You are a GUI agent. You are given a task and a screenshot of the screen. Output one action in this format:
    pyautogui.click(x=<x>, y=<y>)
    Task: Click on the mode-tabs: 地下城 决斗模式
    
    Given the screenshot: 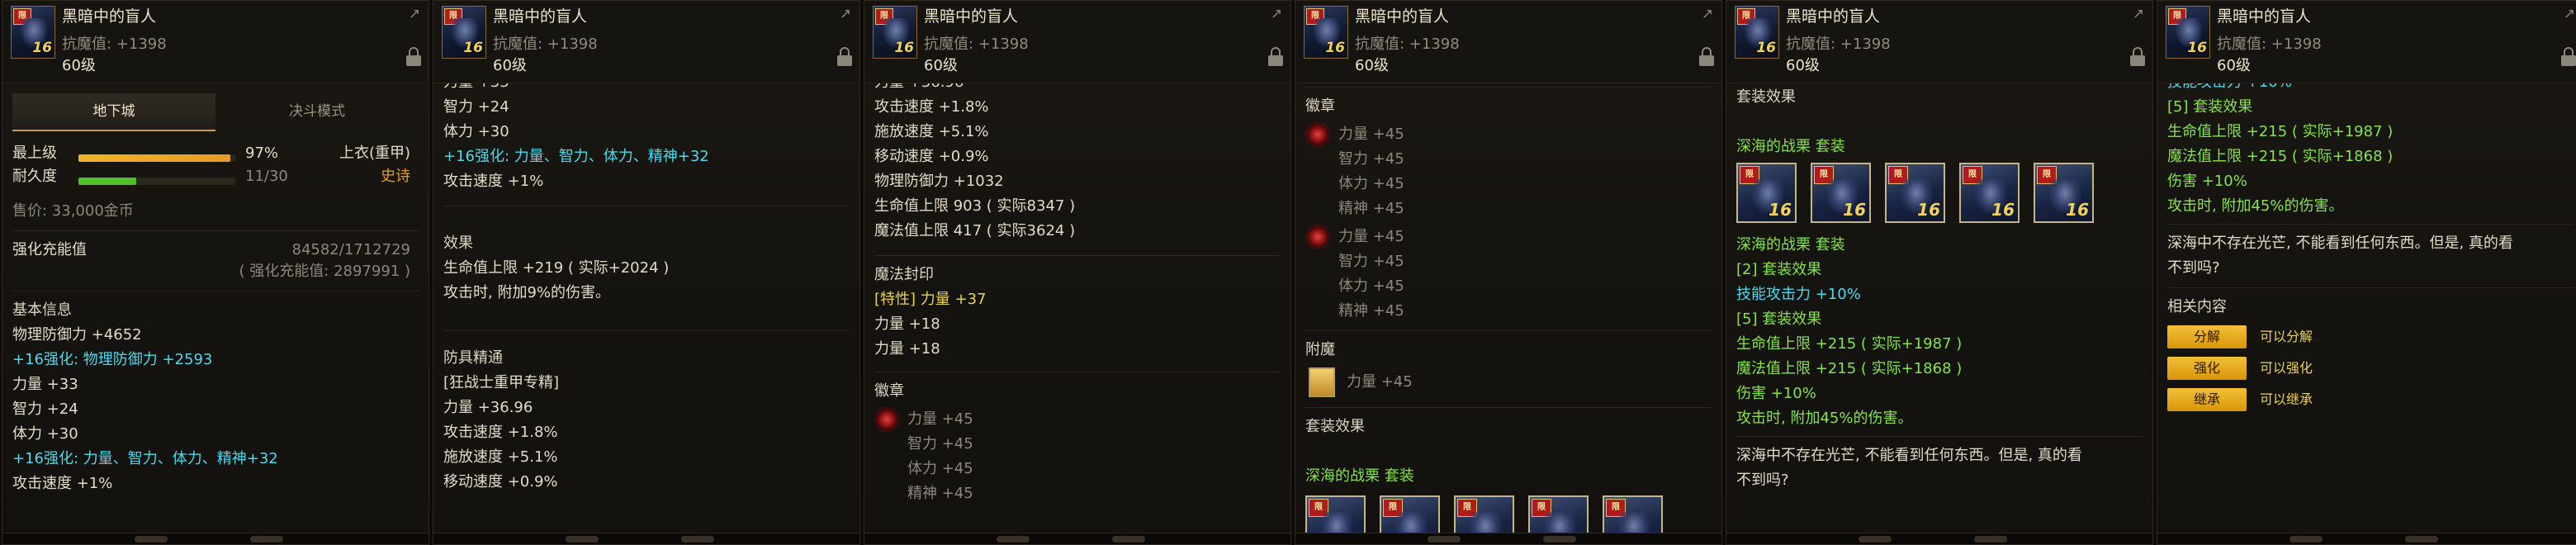 What is the action you would take?
    pyautogui.click(x=215, y=112)
    